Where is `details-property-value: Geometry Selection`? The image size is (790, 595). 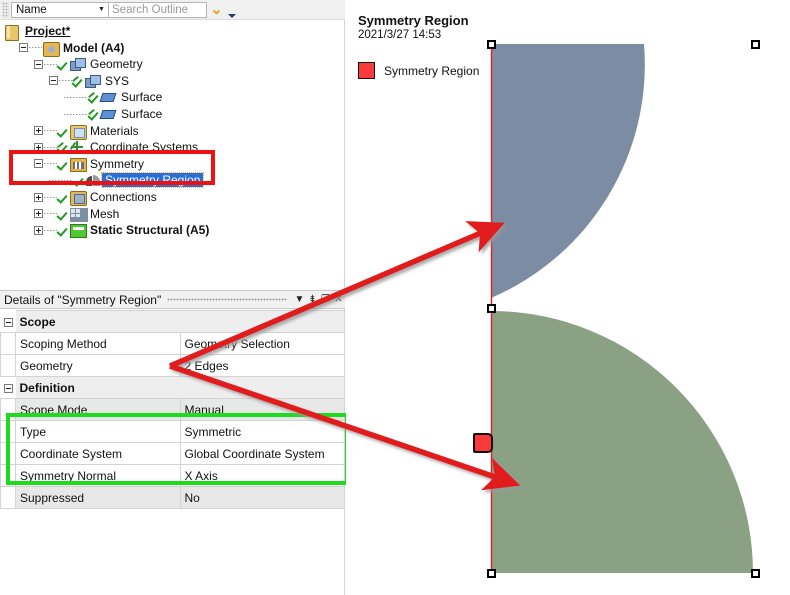
details-property-value: Geometry Selection is located at coordinates (262, 343).